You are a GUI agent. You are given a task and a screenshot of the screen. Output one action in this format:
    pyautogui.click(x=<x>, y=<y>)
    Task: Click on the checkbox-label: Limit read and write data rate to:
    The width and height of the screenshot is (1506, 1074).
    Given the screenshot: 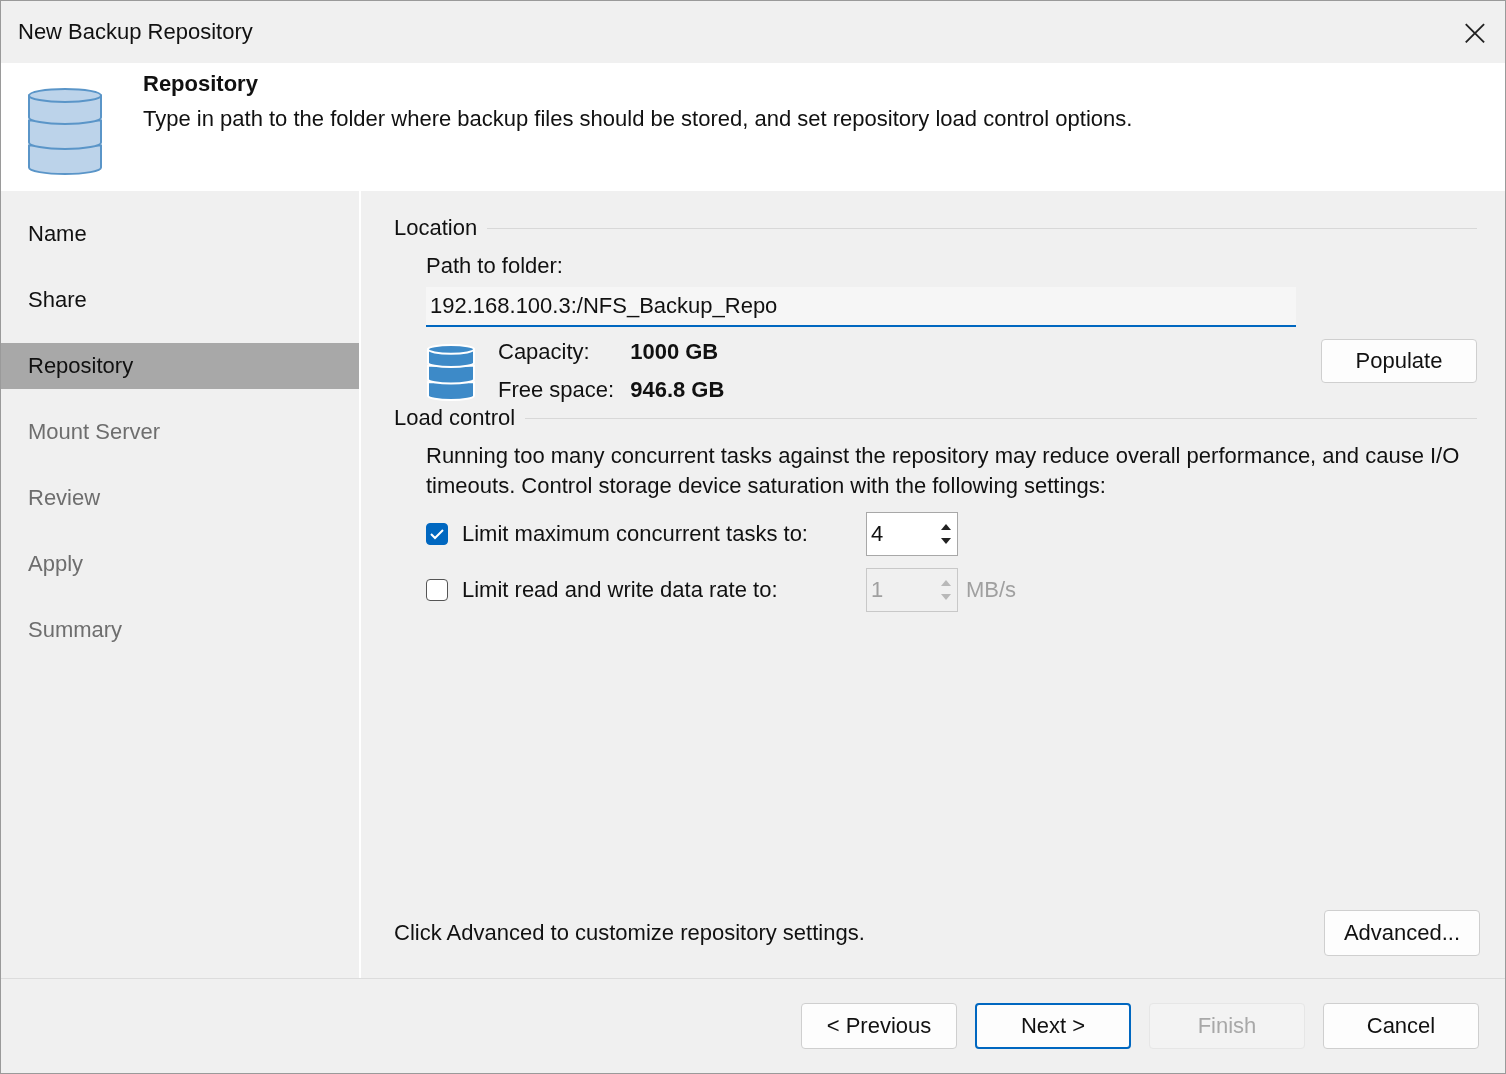 What is the action you would take?
    pyautogui.click(x=620, y=590)
    